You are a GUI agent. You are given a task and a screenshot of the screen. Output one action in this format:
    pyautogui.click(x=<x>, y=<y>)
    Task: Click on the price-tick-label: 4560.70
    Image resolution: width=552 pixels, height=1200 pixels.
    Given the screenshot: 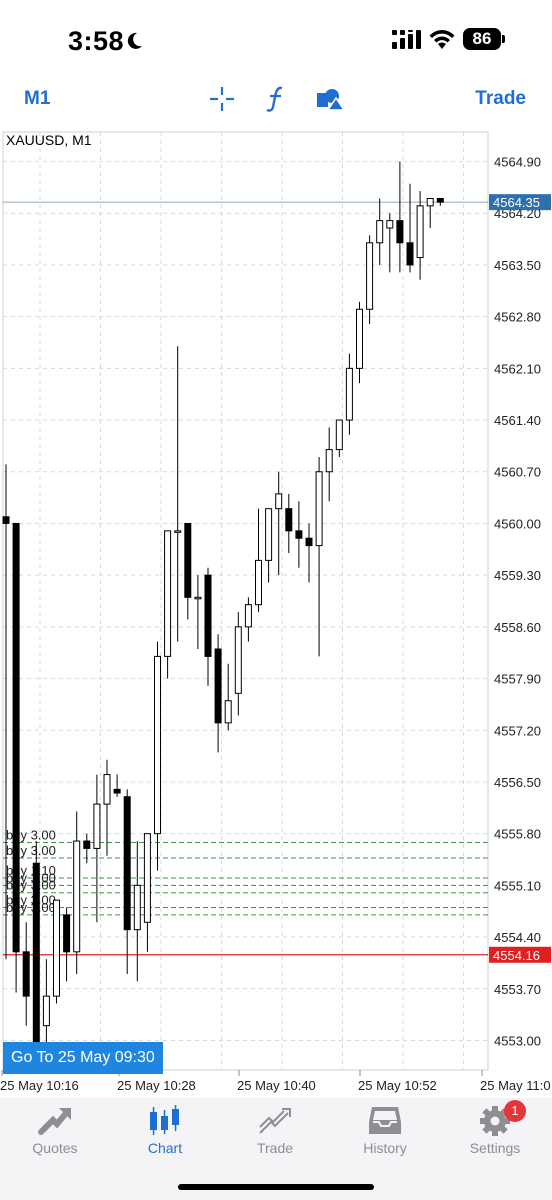 What is the action you would take?
    pyautogui.click(x=517, y=472)
    